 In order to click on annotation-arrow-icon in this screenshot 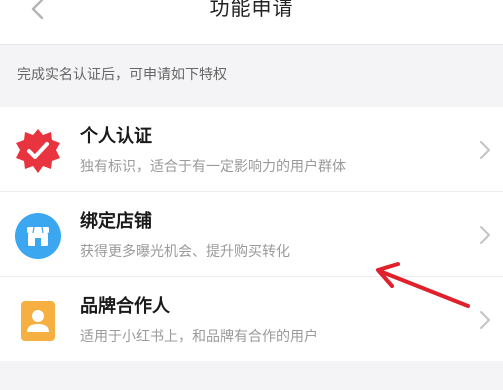, I will do `click(423, 285)`.